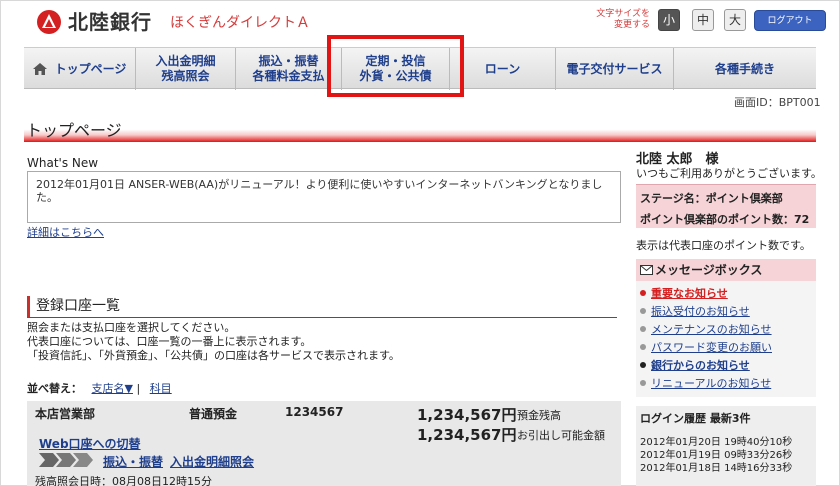  Describe the element at coordinates (63, 163) in the screenshot. I see `whats-new-label: What's New` at that location.